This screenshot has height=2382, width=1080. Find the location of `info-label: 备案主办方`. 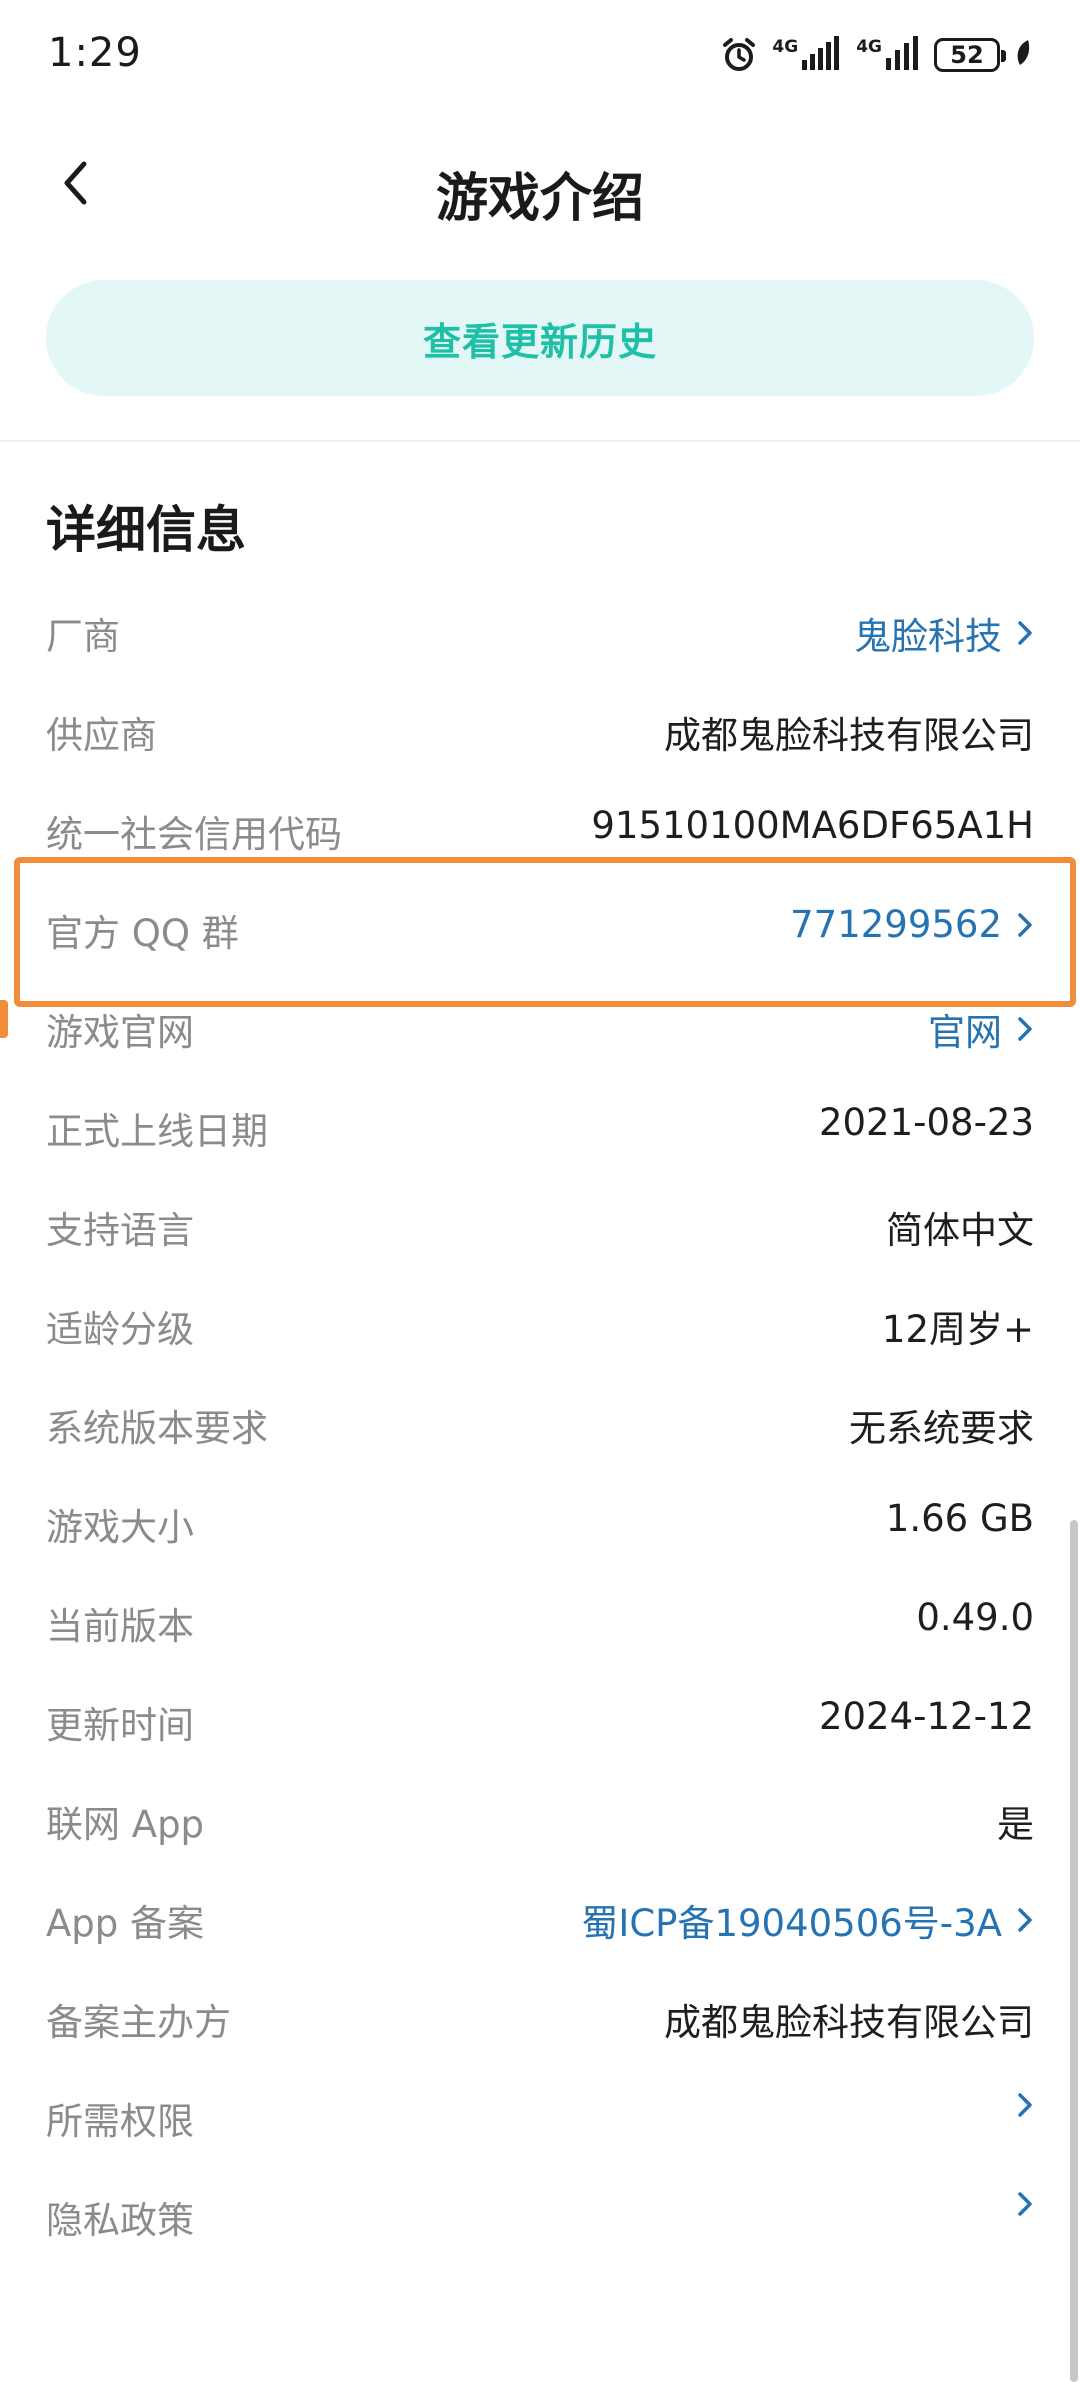

info-label: 备案主办方 is located at coordinates (138, 2022).